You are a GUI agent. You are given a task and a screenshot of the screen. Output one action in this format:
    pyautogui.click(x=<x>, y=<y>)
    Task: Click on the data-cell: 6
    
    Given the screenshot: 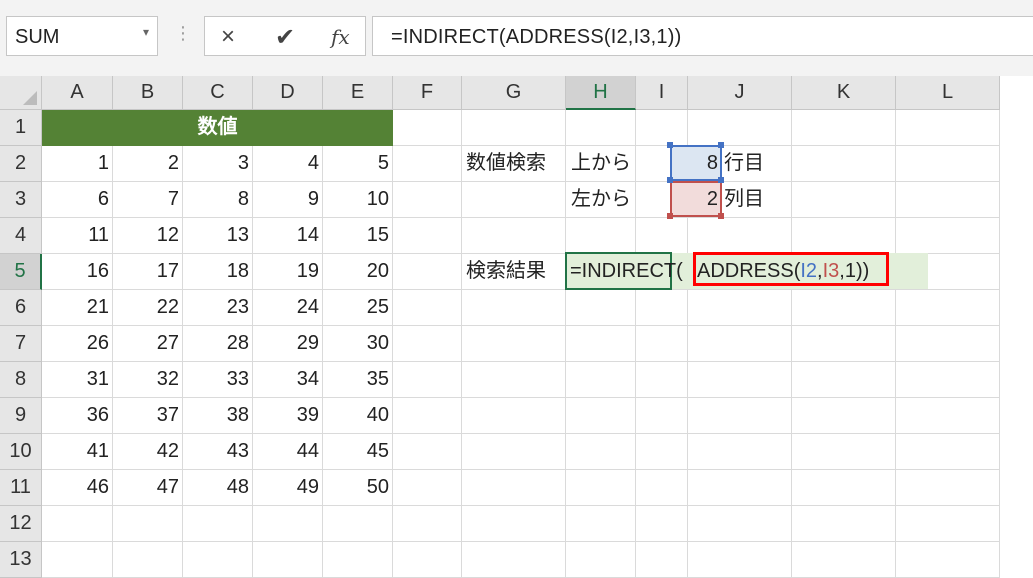 What is the action you would take?
    pyautogui.click(x=77, y=200)
    